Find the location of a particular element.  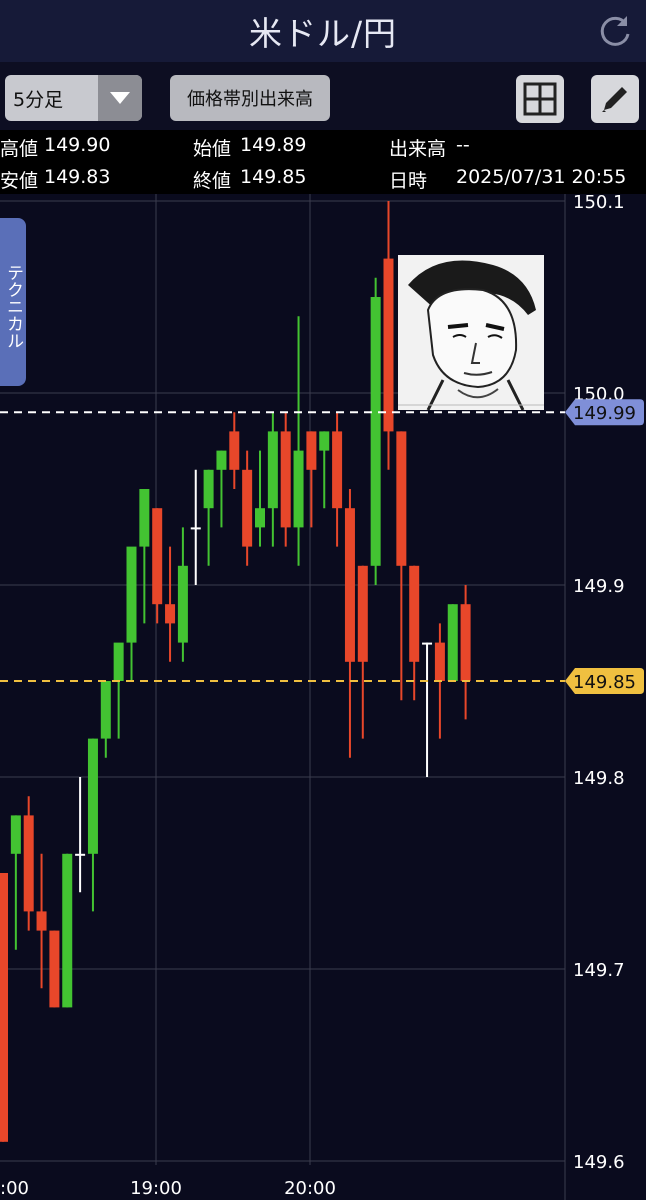

refresh-icon is located at coordinates (615, 31).